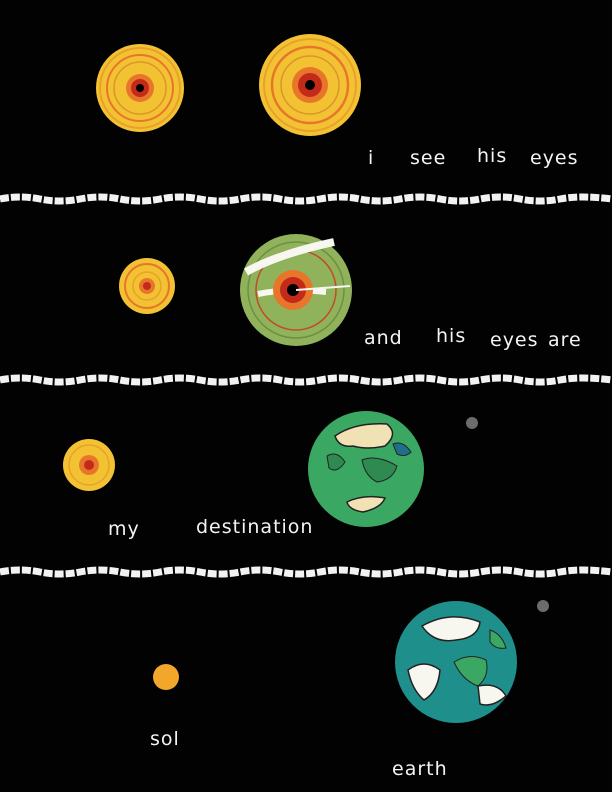 The height and width of the screenshot is (792, 612). What do you see at coordinates (428, 158) in the screenshot?
I see `caption-word-see: see` at bounding box center [428, 158].